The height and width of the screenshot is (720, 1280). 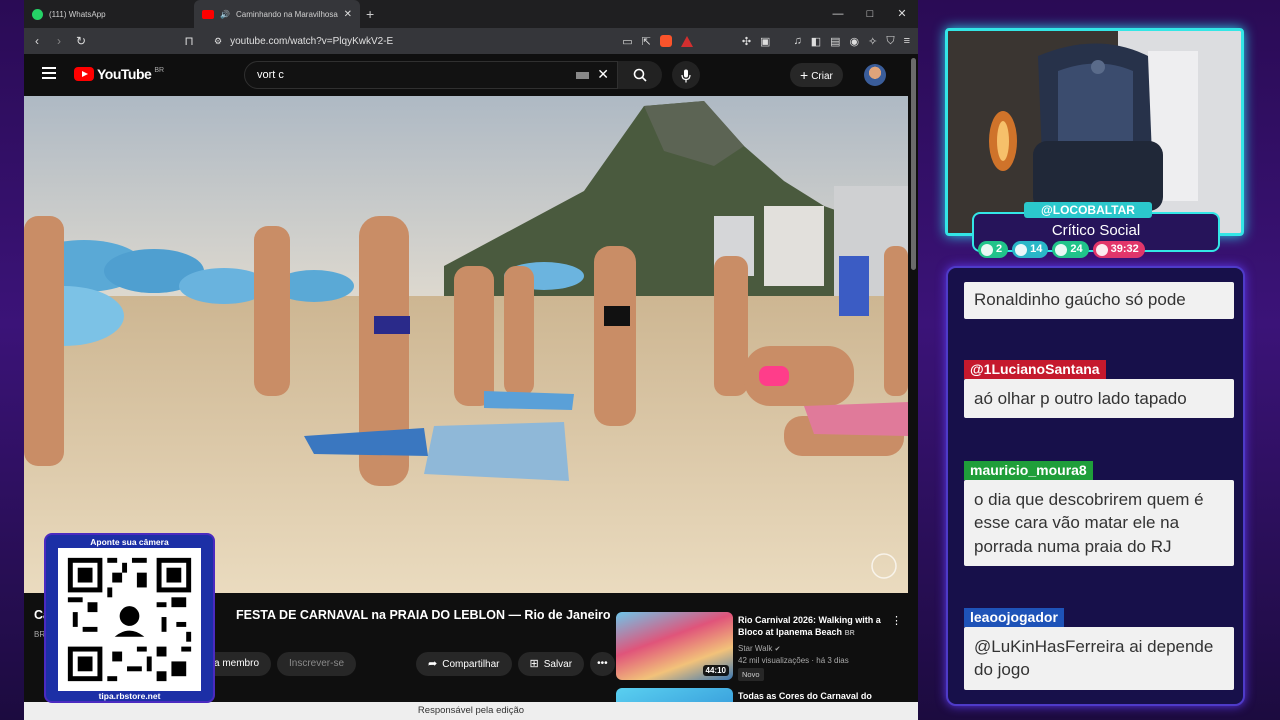 I want to click on maximize-button: □, so click(x=870, y=14).